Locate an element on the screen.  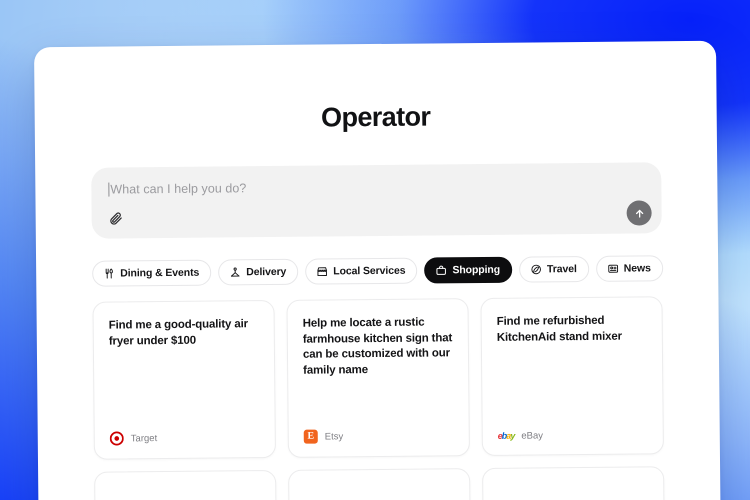
chip-label: Delivery is located at coordinates (266, 272).